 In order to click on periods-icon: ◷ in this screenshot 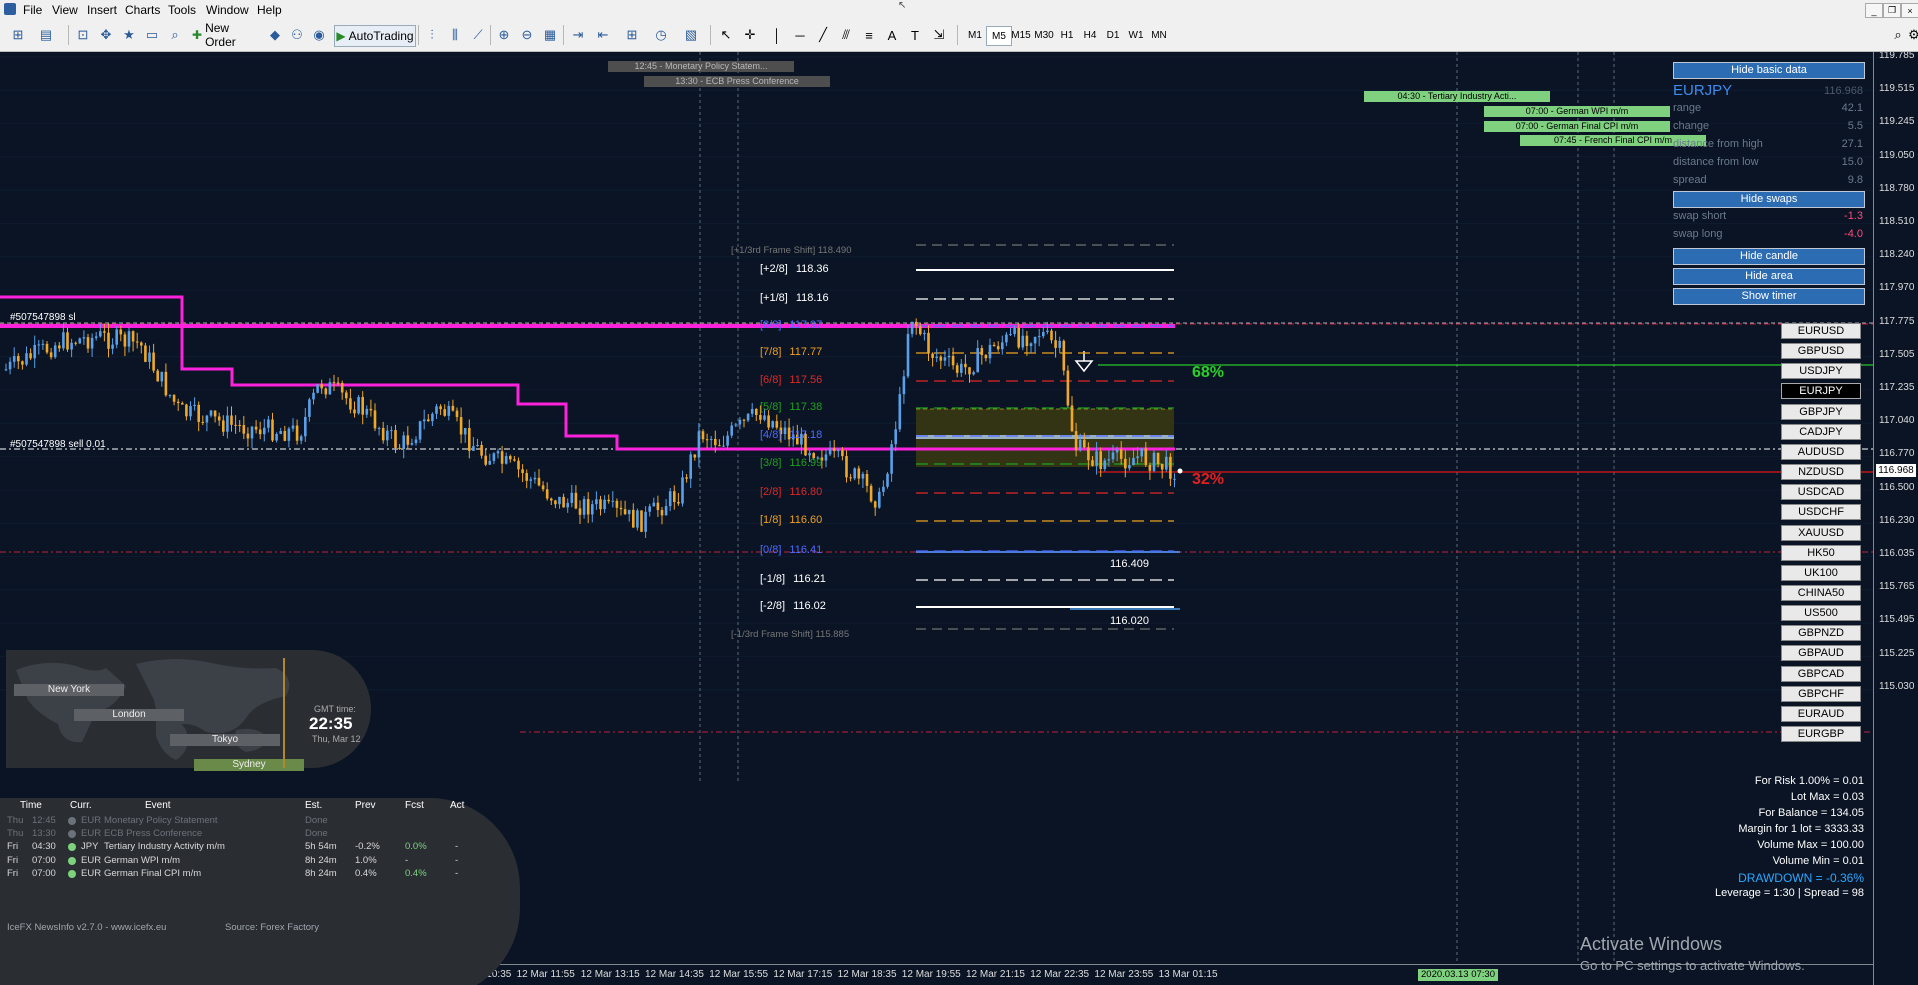, I will do `click(661, 35)`.